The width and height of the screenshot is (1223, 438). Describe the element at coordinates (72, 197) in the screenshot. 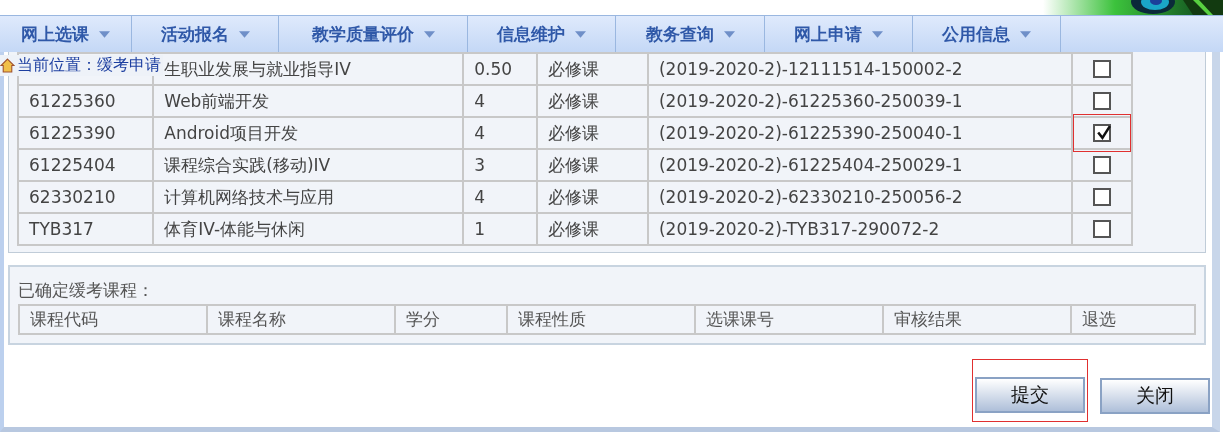

I see `course-code: 62330210` at that location.